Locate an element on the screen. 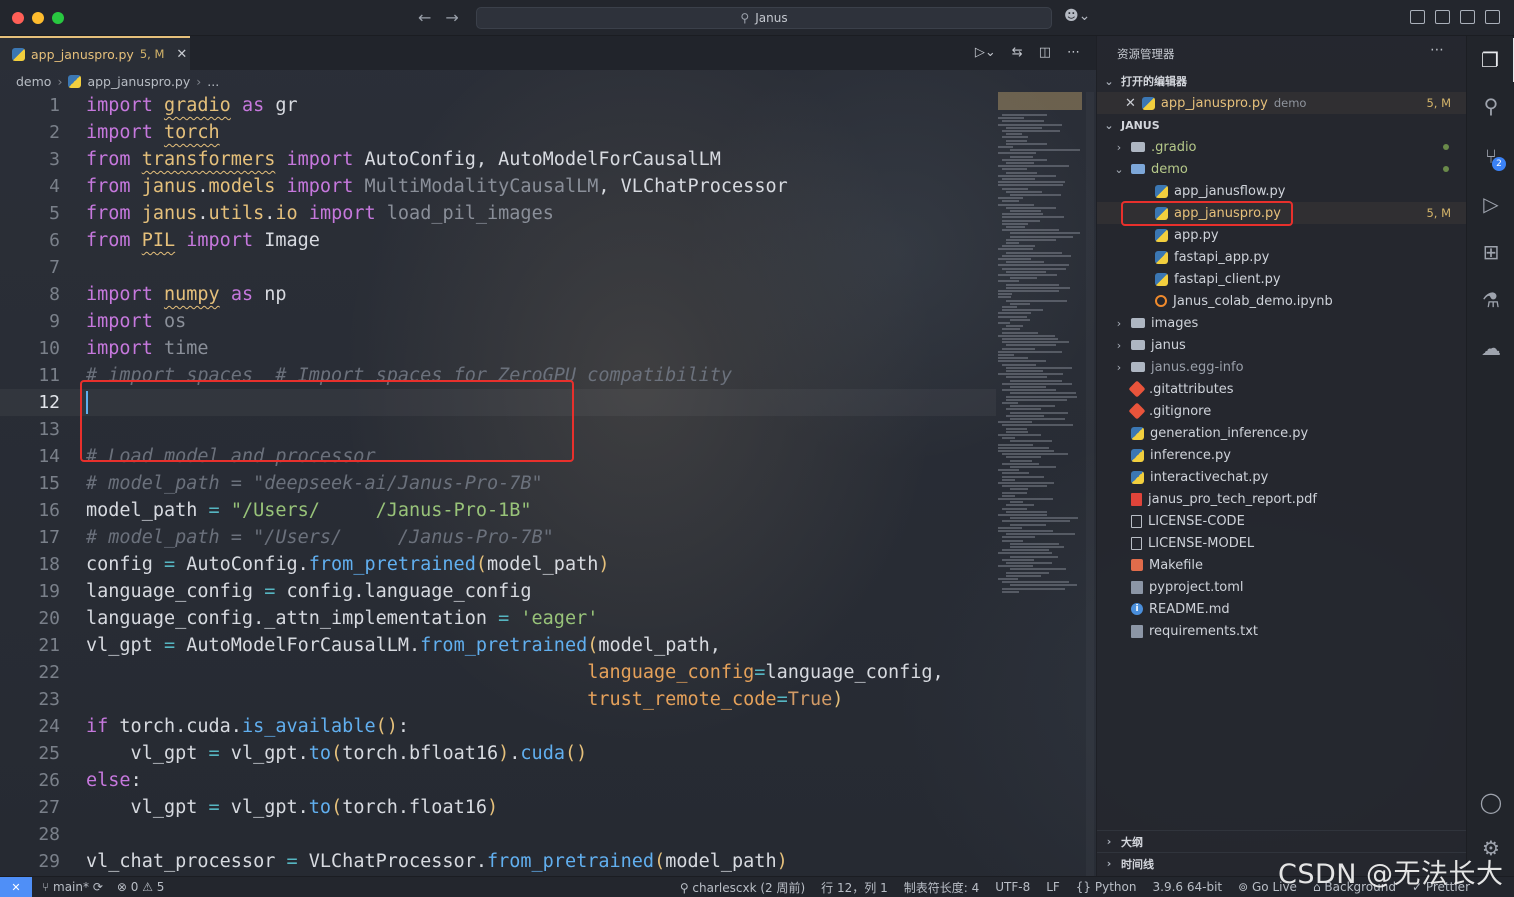  tree-item: Janus_colab_demo.ipynb is located at coordinates (1282, 301).